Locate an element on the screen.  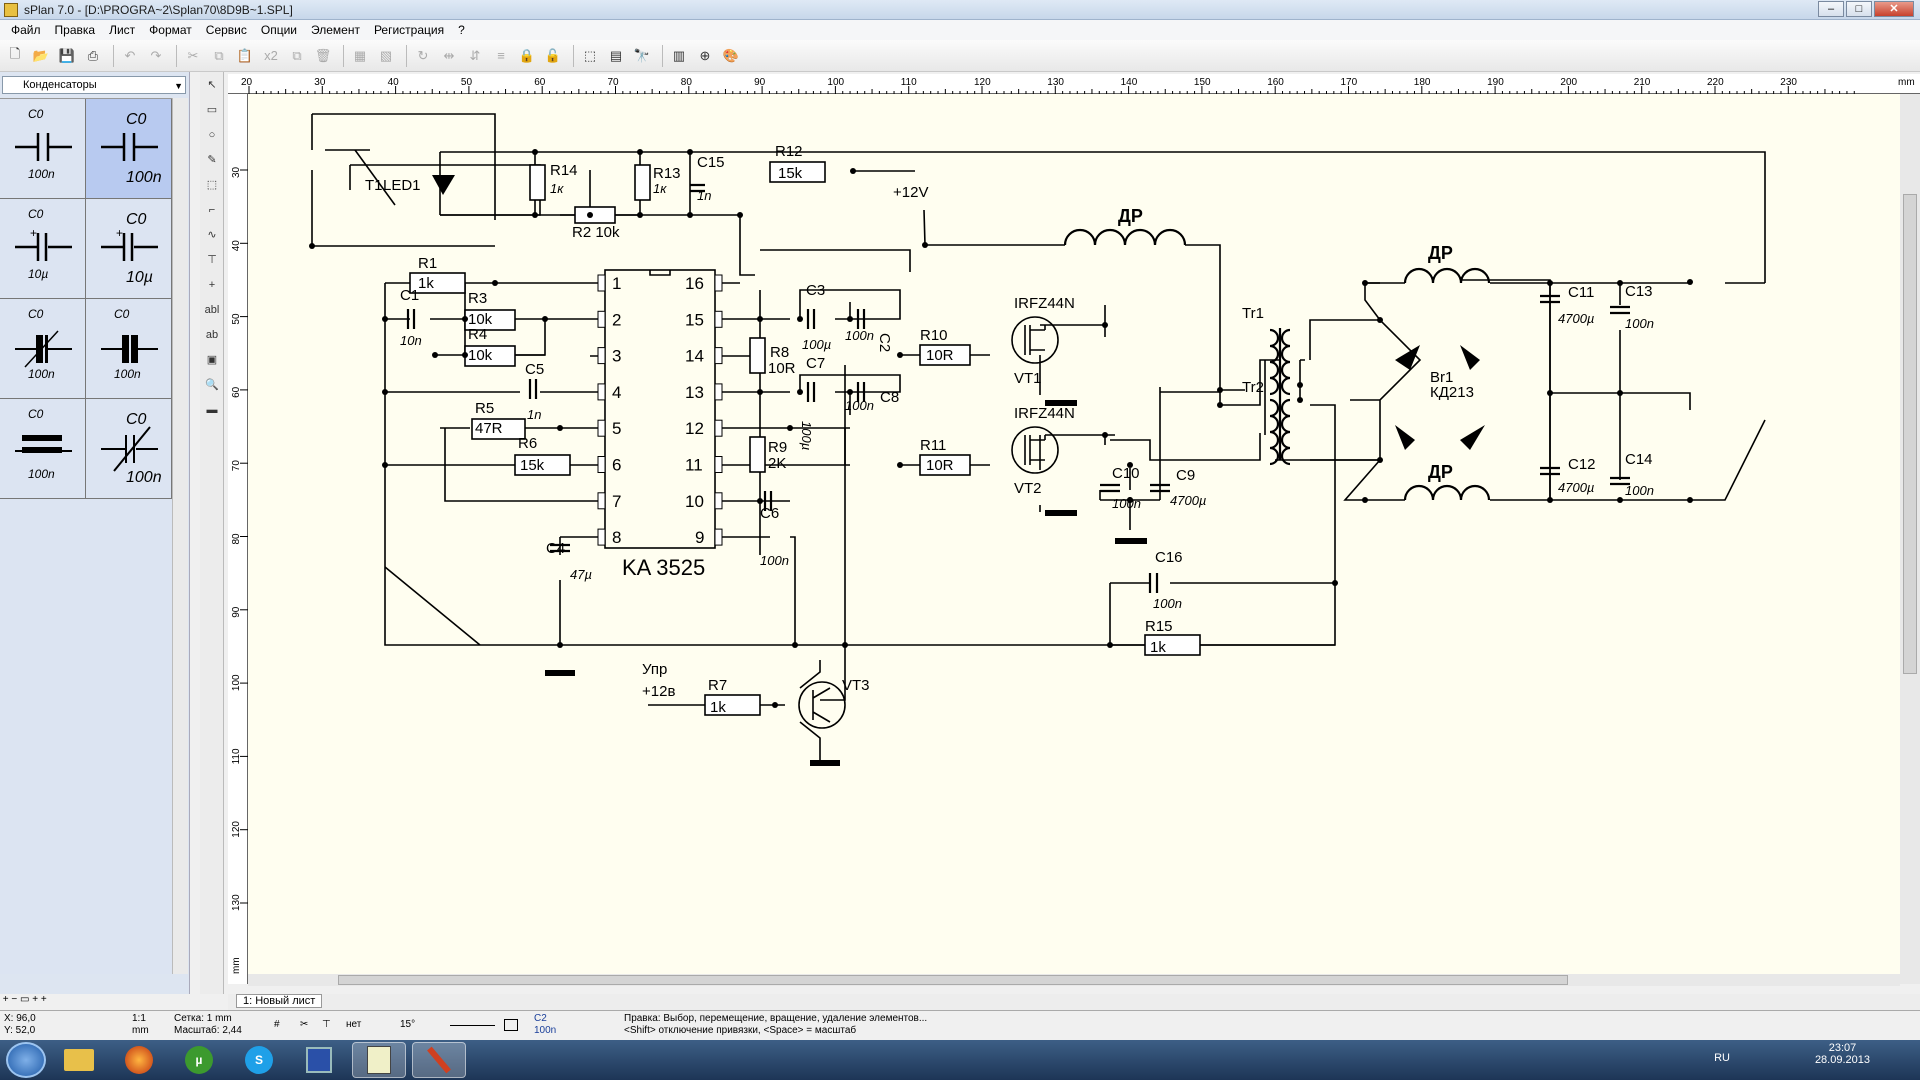
library-cell-elcap-big: + C0 10µ is located at coordinates (129, 249).